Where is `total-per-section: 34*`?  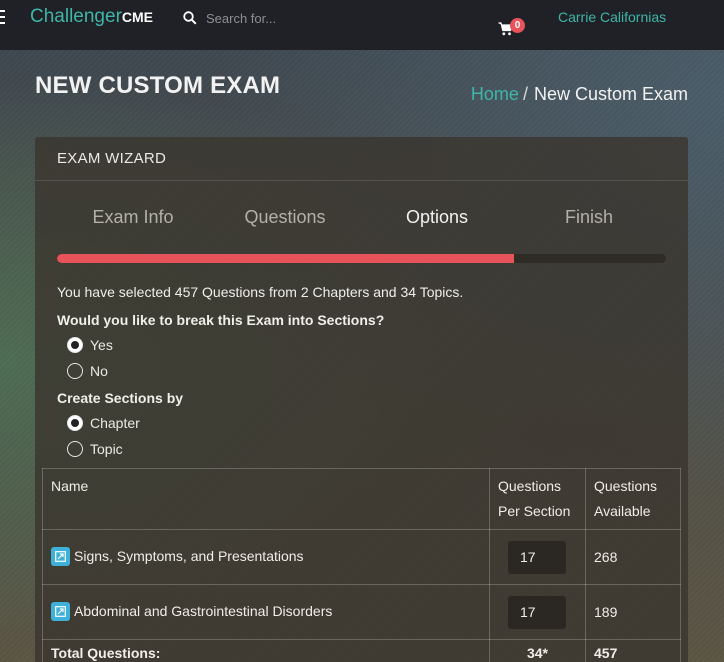 total-per-section: 34* is located at coordinates (537, 650).